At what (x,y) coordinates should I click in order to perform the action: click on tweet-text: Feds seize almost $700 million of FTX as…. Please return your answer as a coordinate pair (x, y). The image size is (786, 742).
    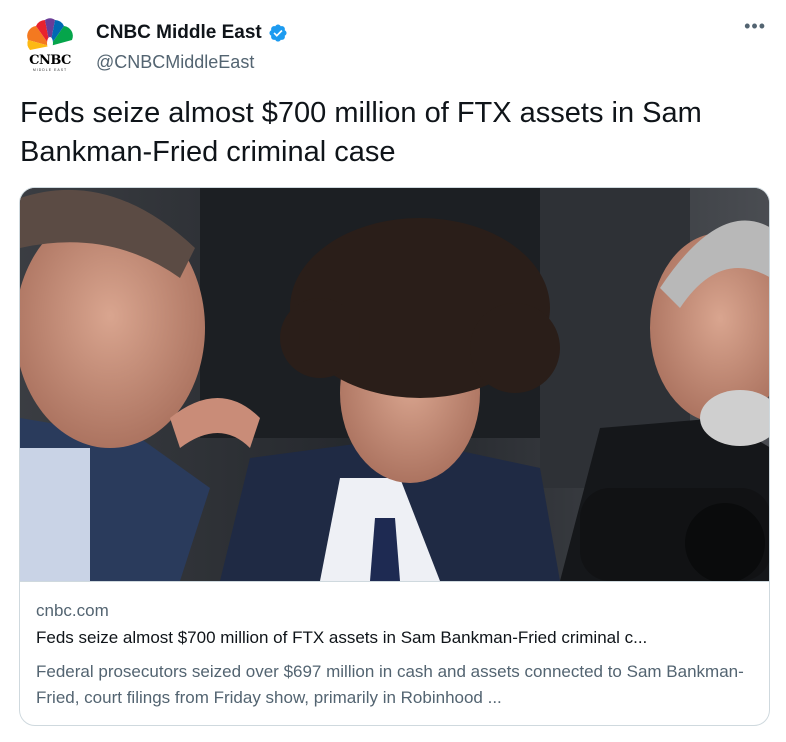
    Looking at the image, I should click on (361, 132).